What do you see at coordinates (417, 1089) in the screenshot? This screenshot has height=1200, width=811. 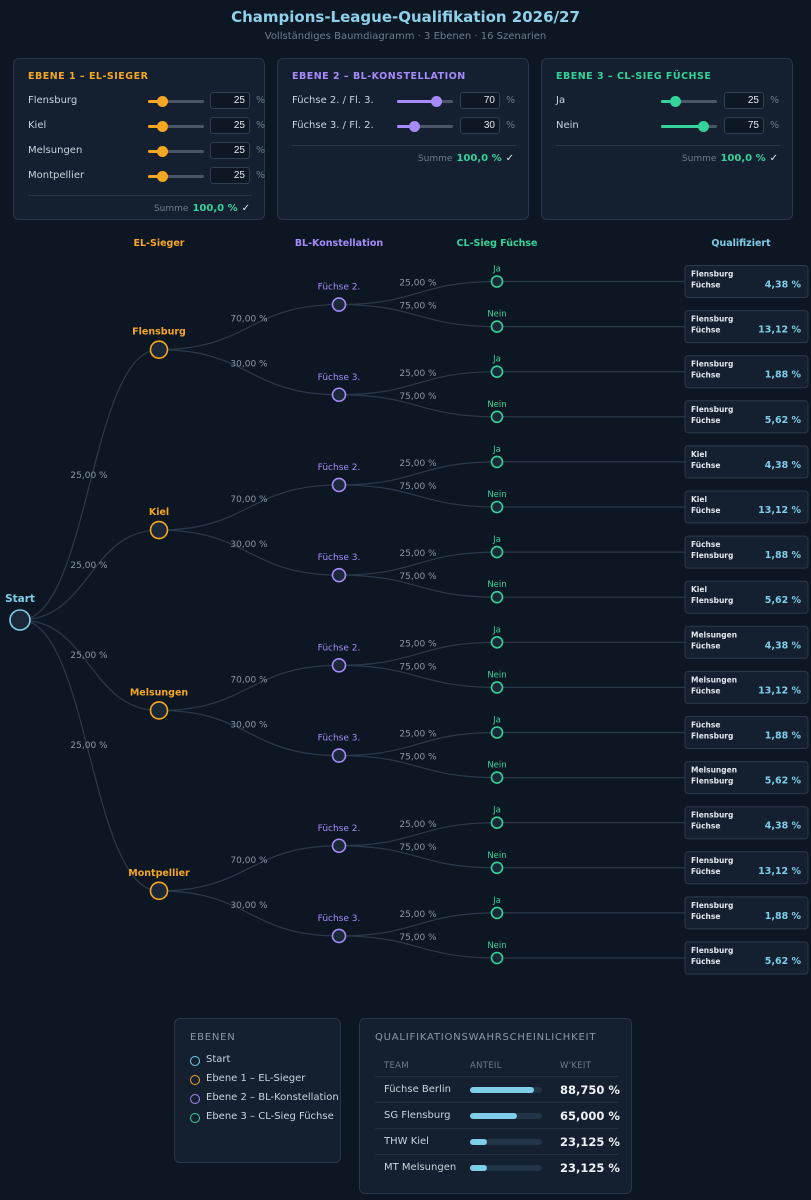 I see `team-name: Füchse Berlin` at bounding box center [417, 1089].